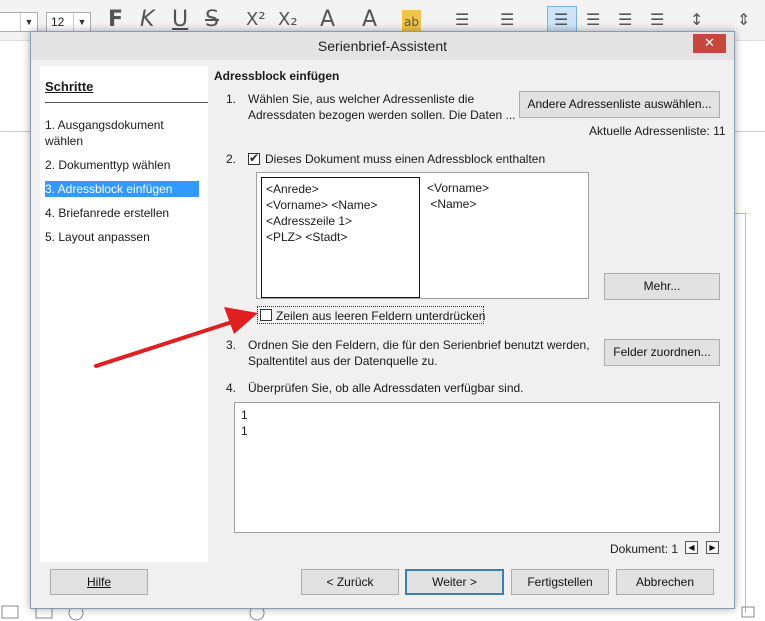  What do you see at coordinates (343, 361) in the screenshot?
I see `step3-text-line2: Spaltentitel aus der Datenquelle zu.` at bounding box center [343, 361].